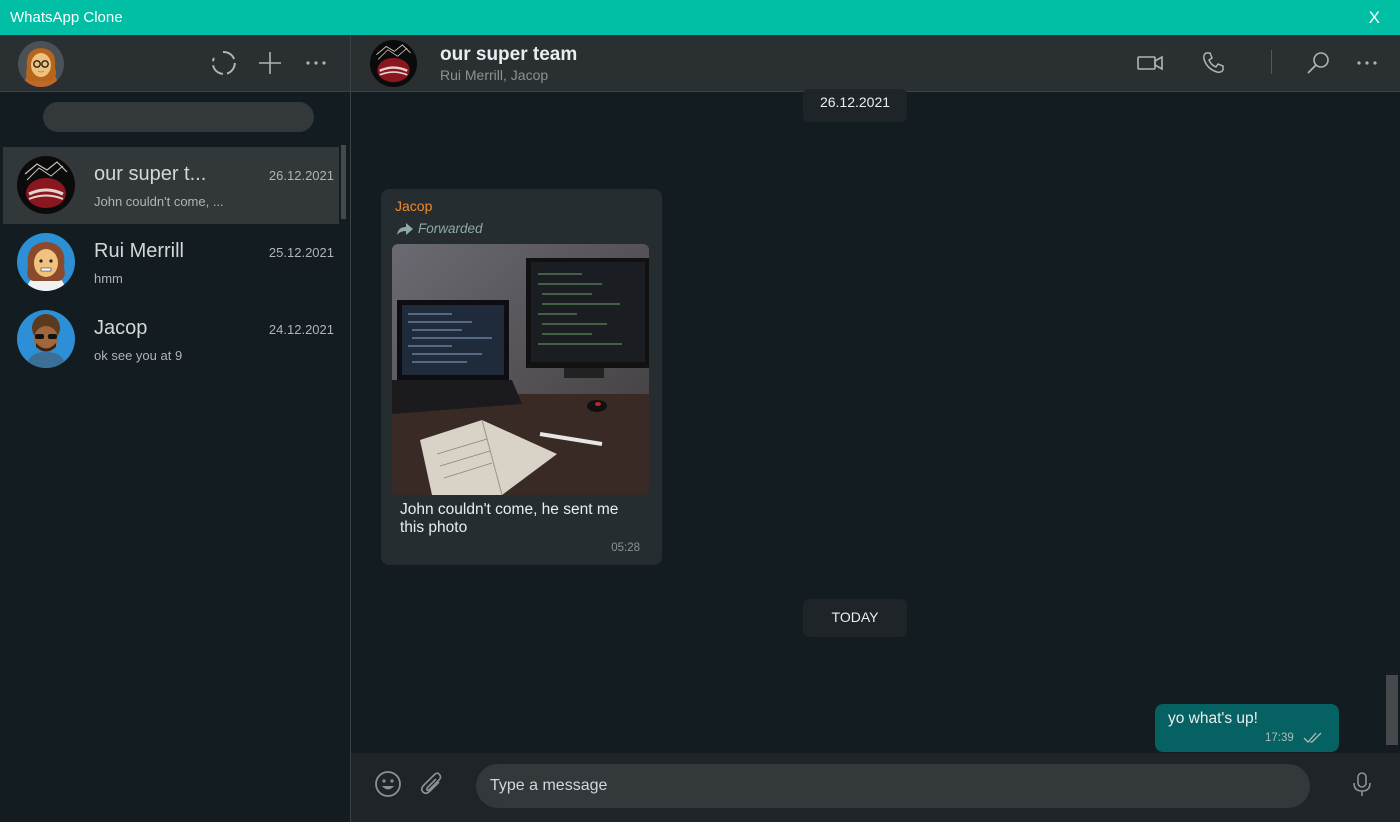 The width and height of the screenshot is (1400, 822). I want to click on chat-item-jacop: Jacop 24.12.2021 ok see you at 9, so click(171, 339).